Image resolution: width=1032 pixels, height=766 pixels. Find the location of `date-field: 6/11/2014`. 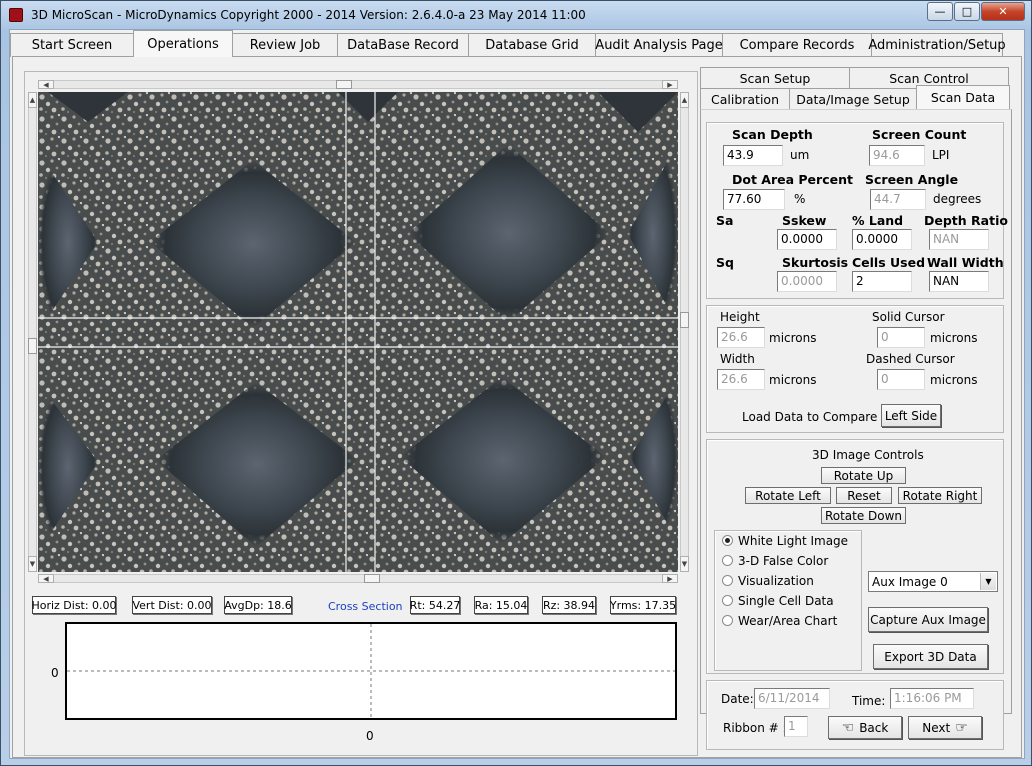

date-field: 6/11/2014 is located at coordinates (792, 698).